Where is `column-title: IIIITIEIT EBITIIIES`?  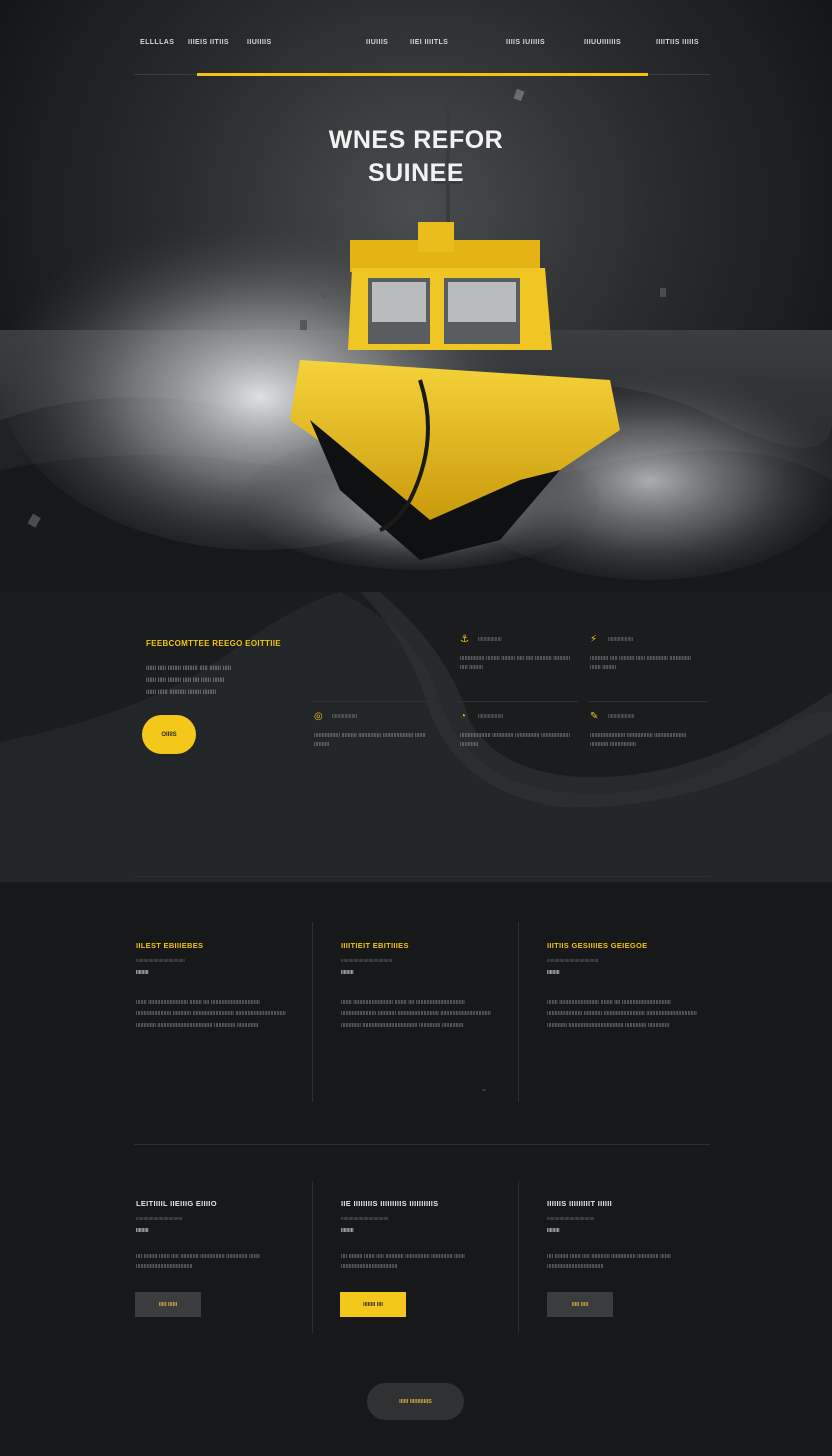
column-title: IIIITIEIT EBITIIIES is located at coordinates (375, 945).